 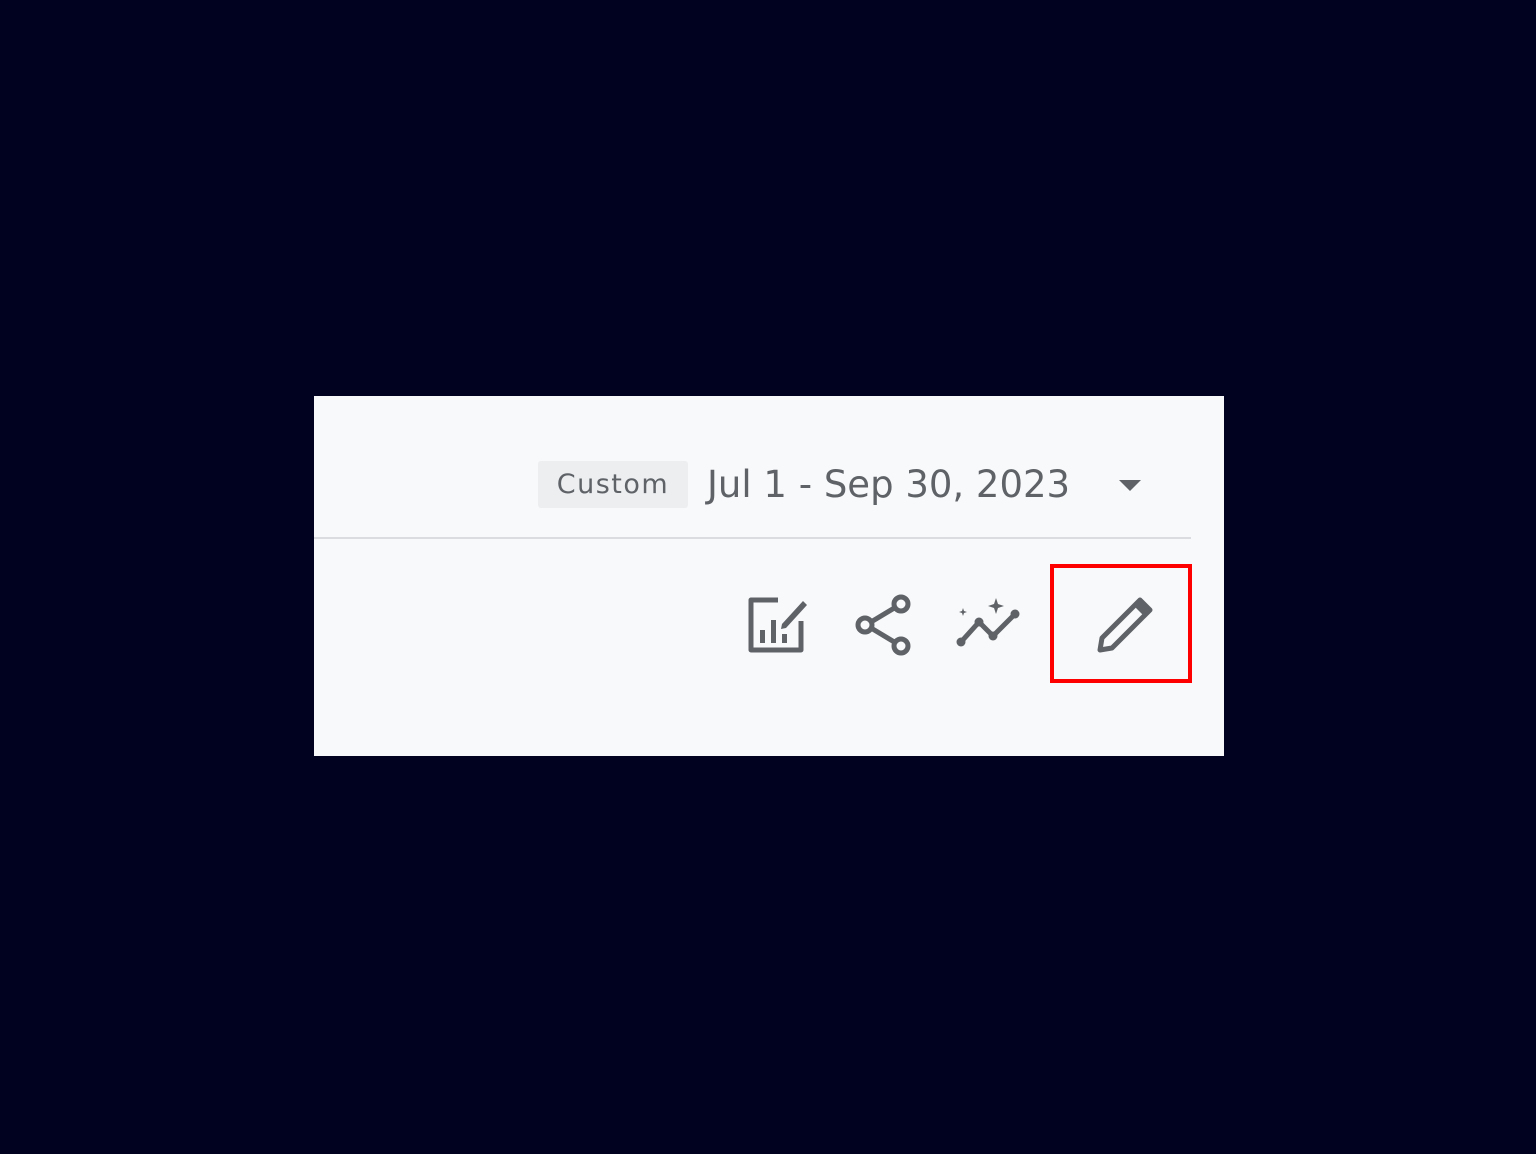 I want to click on arrow-drop-down-icon, so click(x=1130, y=485).